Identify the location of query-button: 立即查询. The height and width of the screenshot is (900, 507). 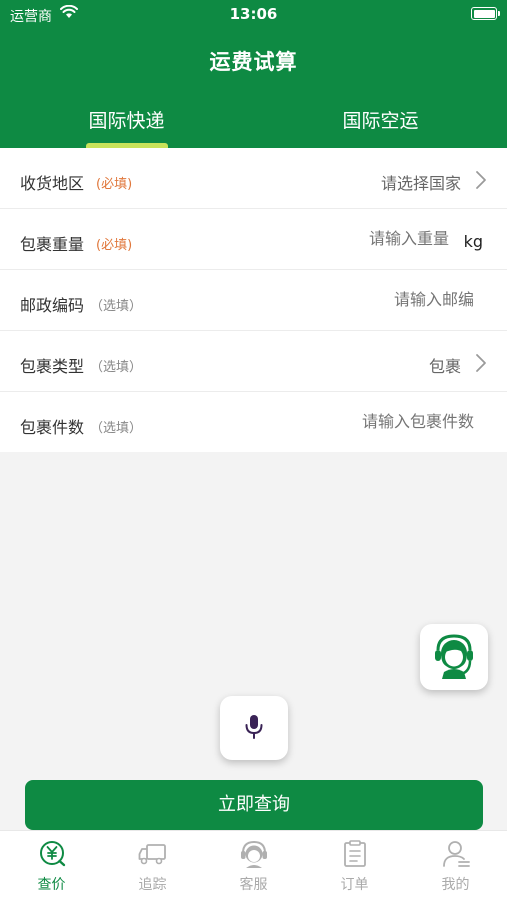
(254, 805).